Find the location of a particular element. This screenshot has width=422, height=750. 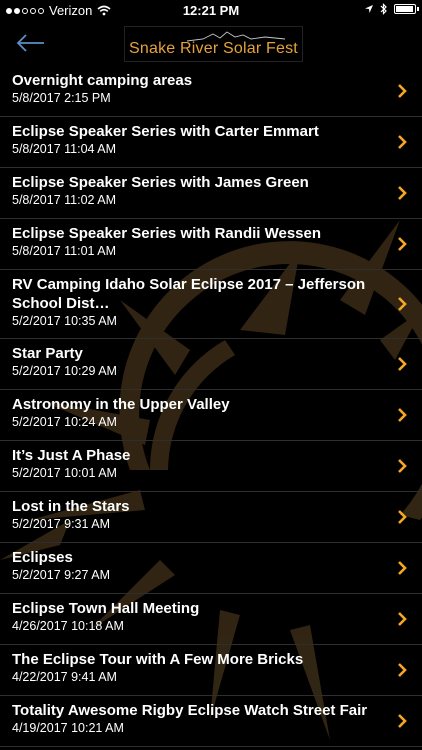

item-date: 5/2/2017 9:27 AM is located at coordinates (61, 575).